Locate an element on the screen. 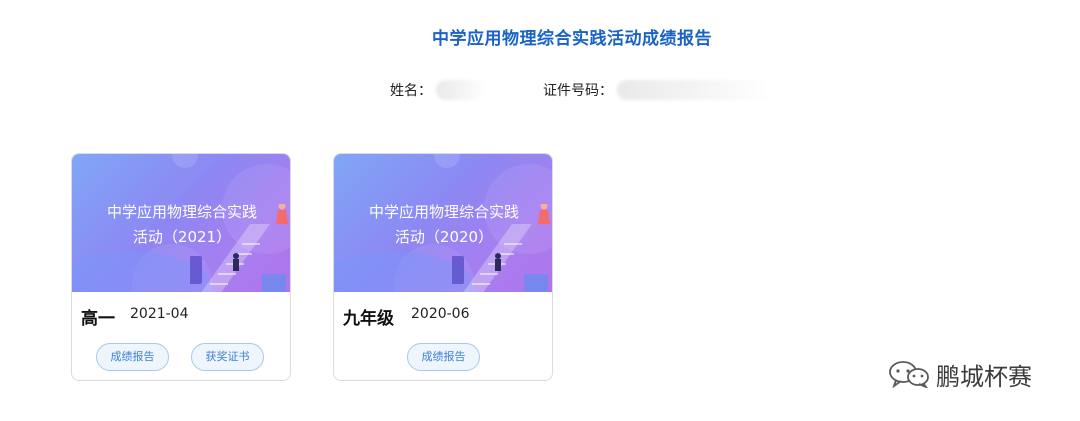  card-banner: 中学应用物理综合实践 活动（2021） is located at coordinates (181, 223).